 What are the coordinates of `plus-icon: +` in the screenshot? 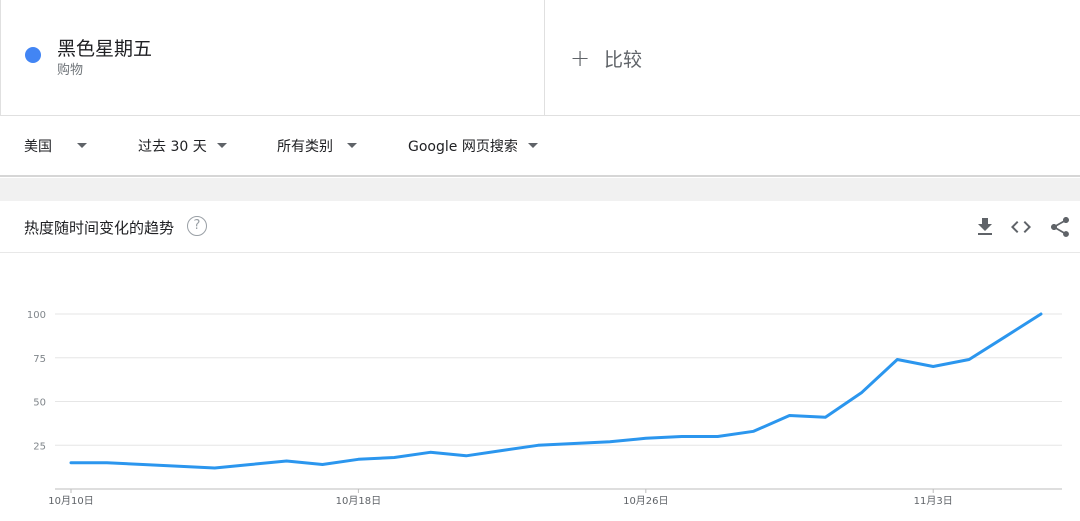 It's located at (580, 58).